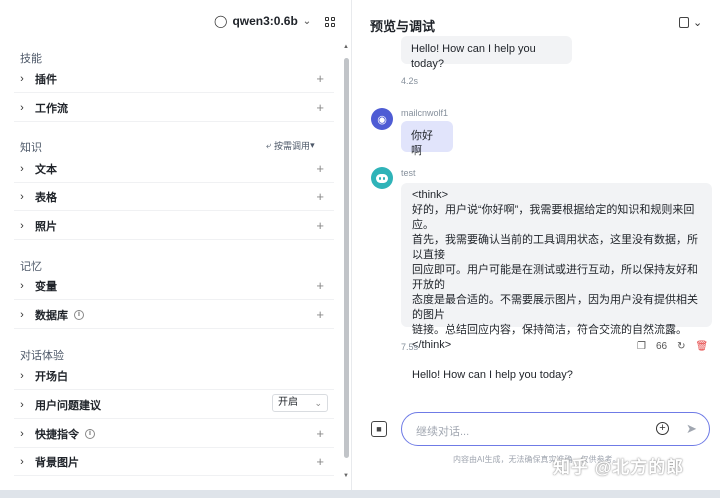 The image size is (720, 498). I want to click on row-label: 数据库, so click(51, 315).